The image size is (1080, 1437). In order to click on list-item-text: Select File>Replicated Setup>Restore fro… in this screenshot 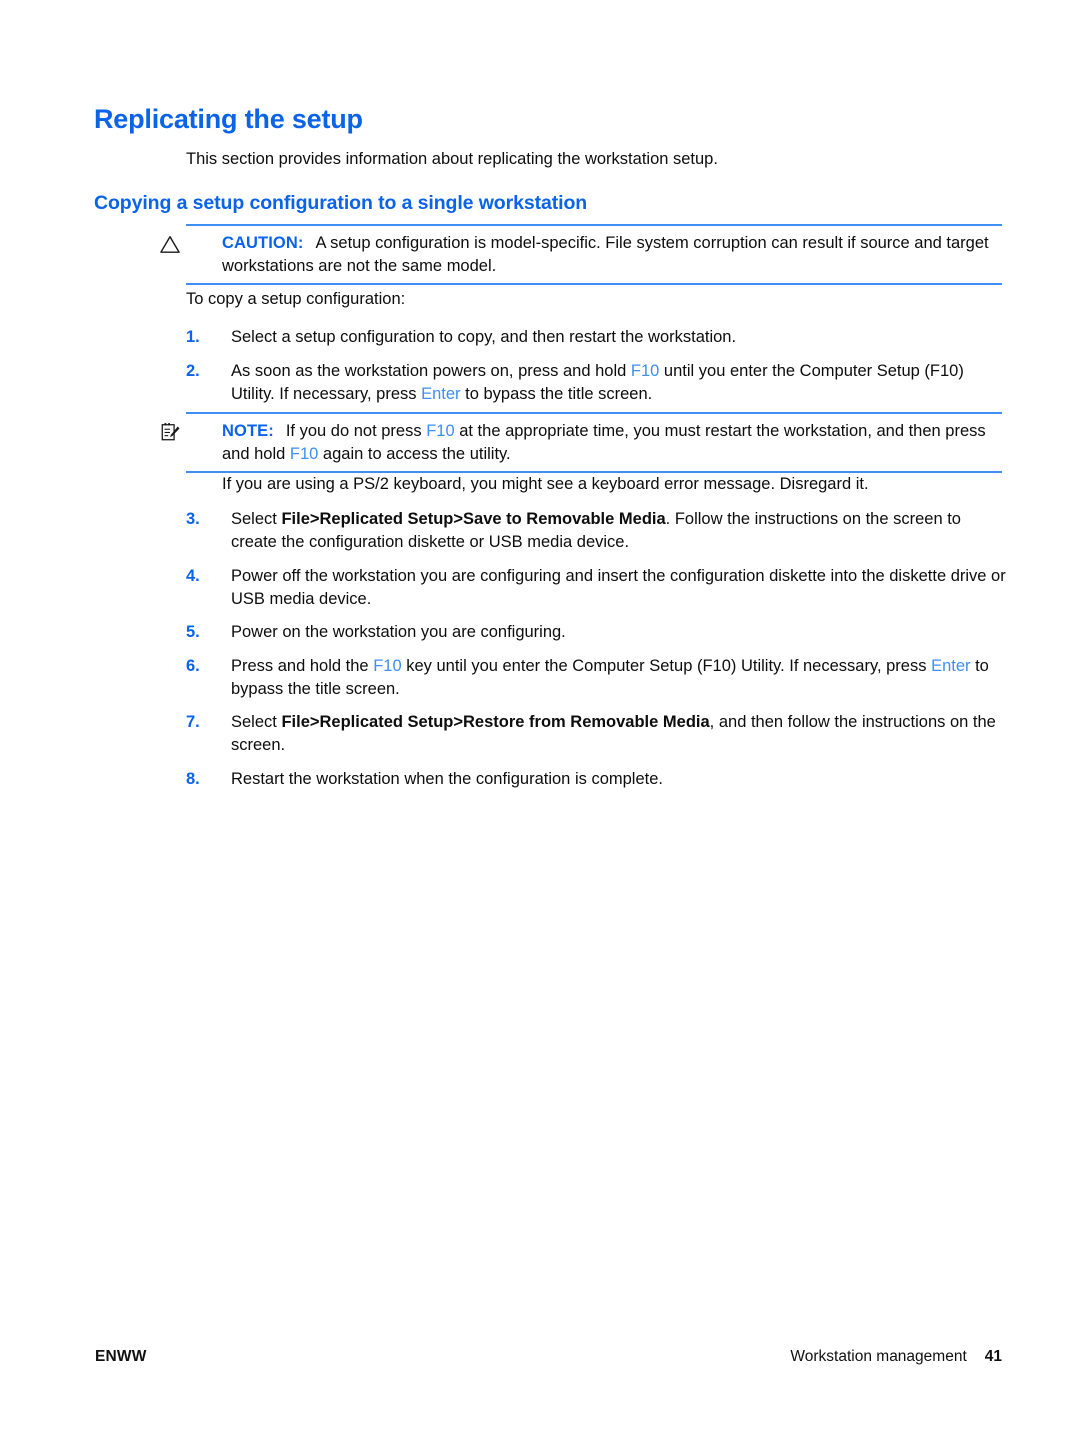, I will do `click(613, 733)`.